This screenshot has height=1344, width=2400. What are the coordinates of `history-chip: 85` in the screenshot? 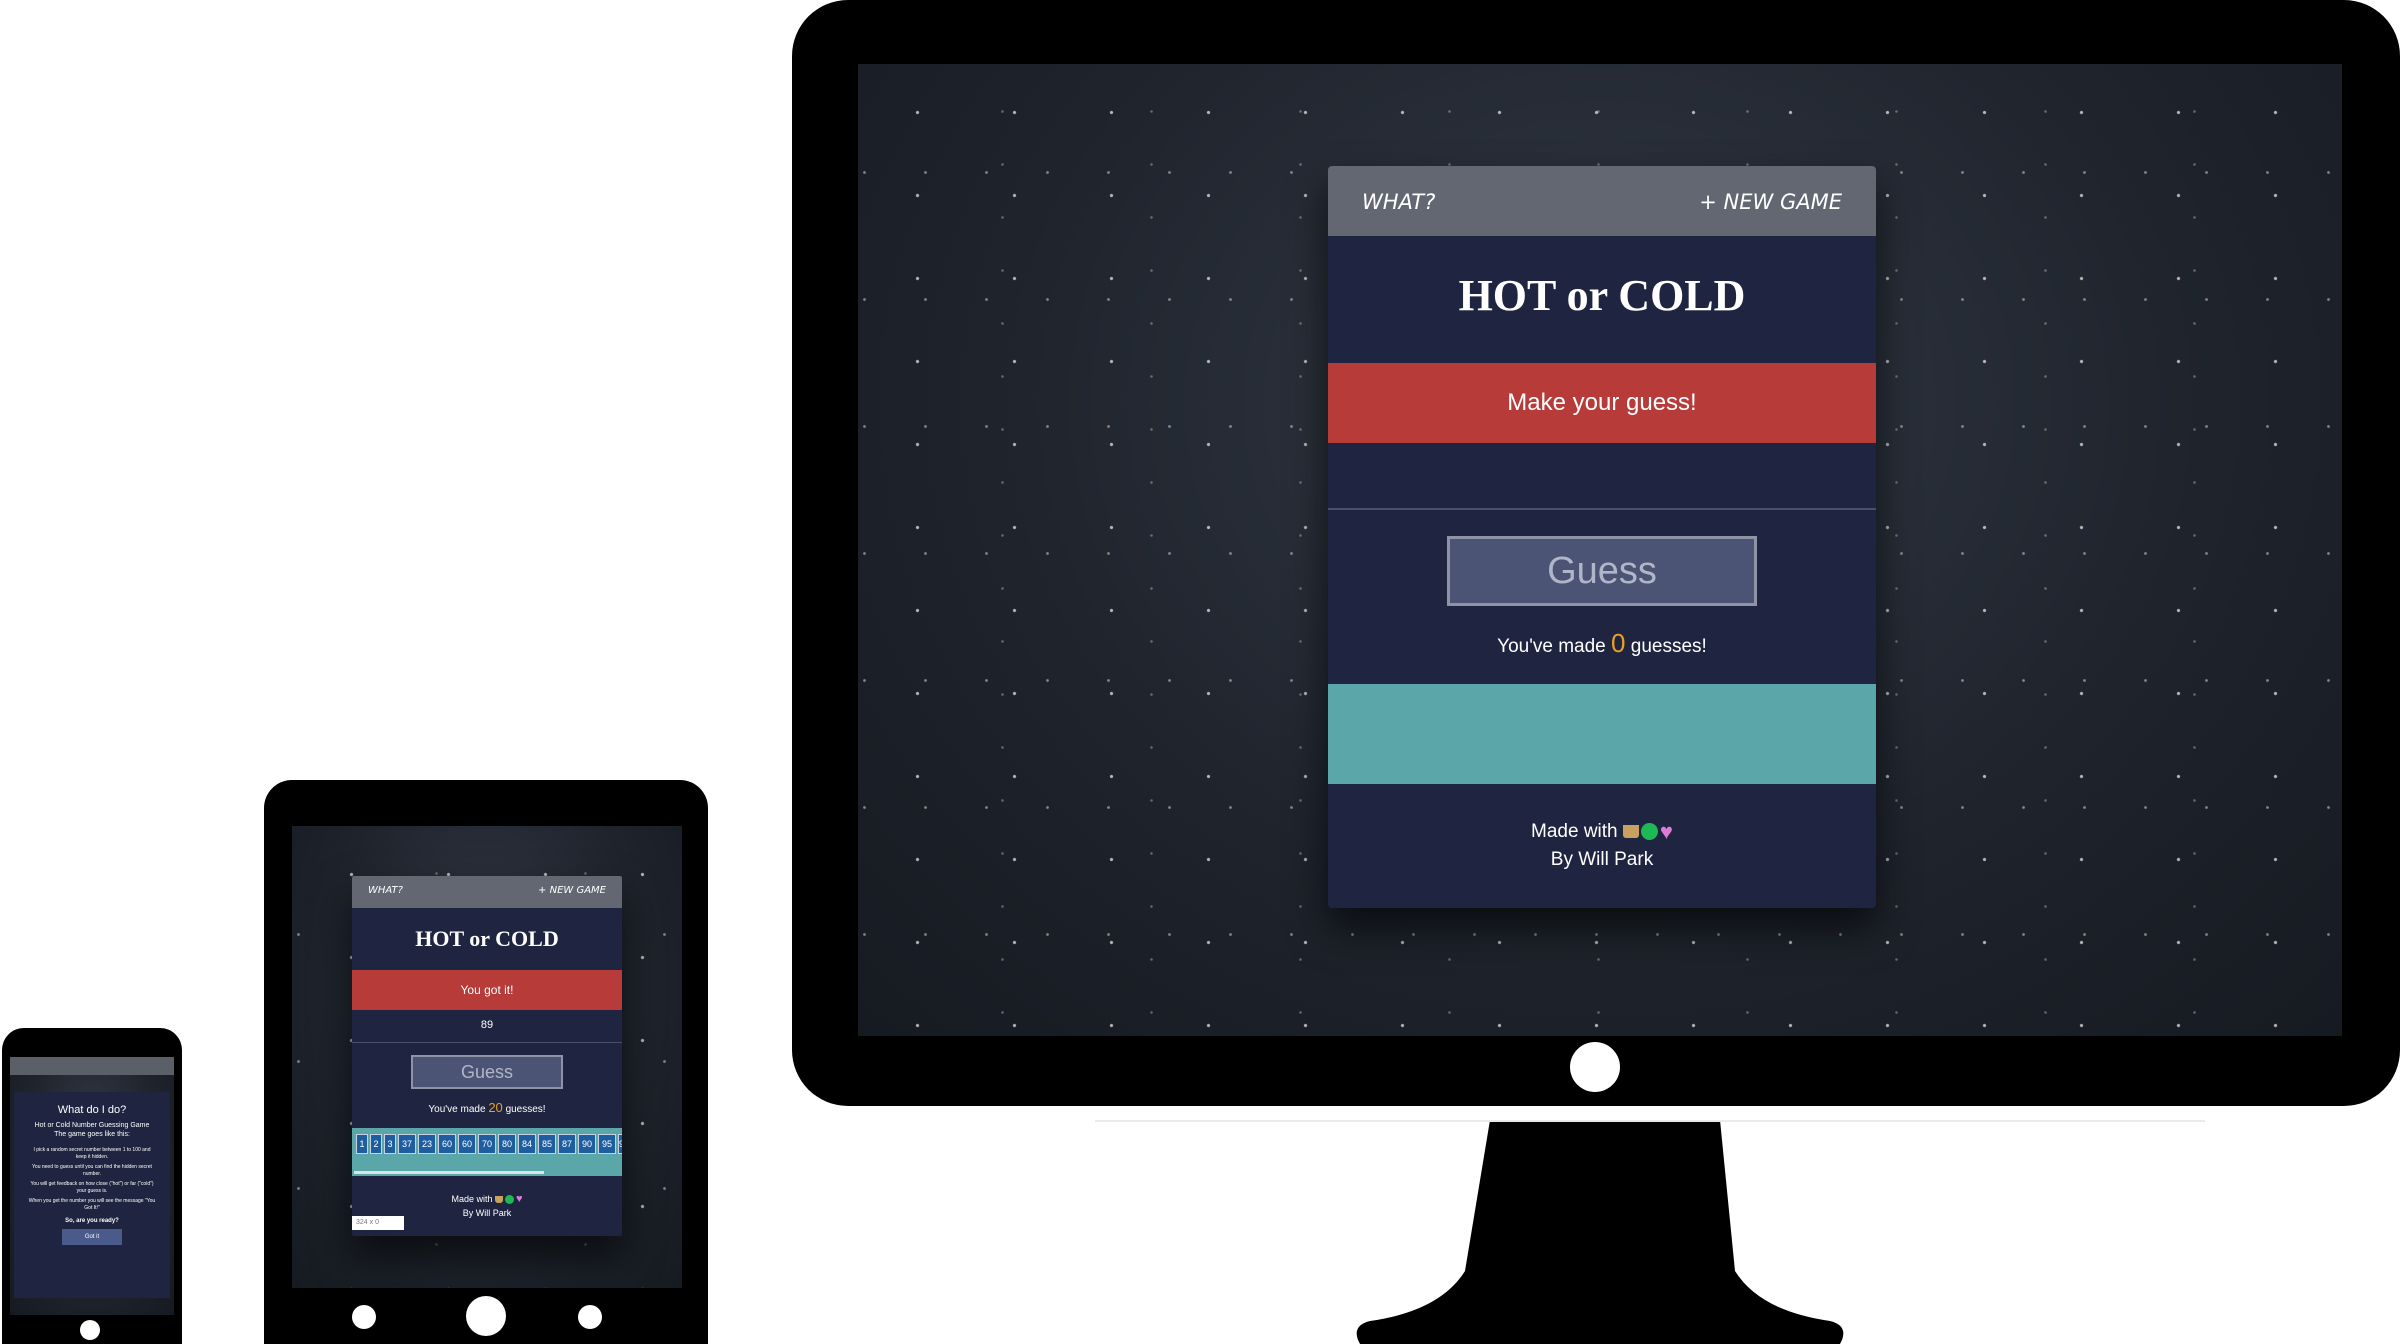 It's located at (547, 1144).